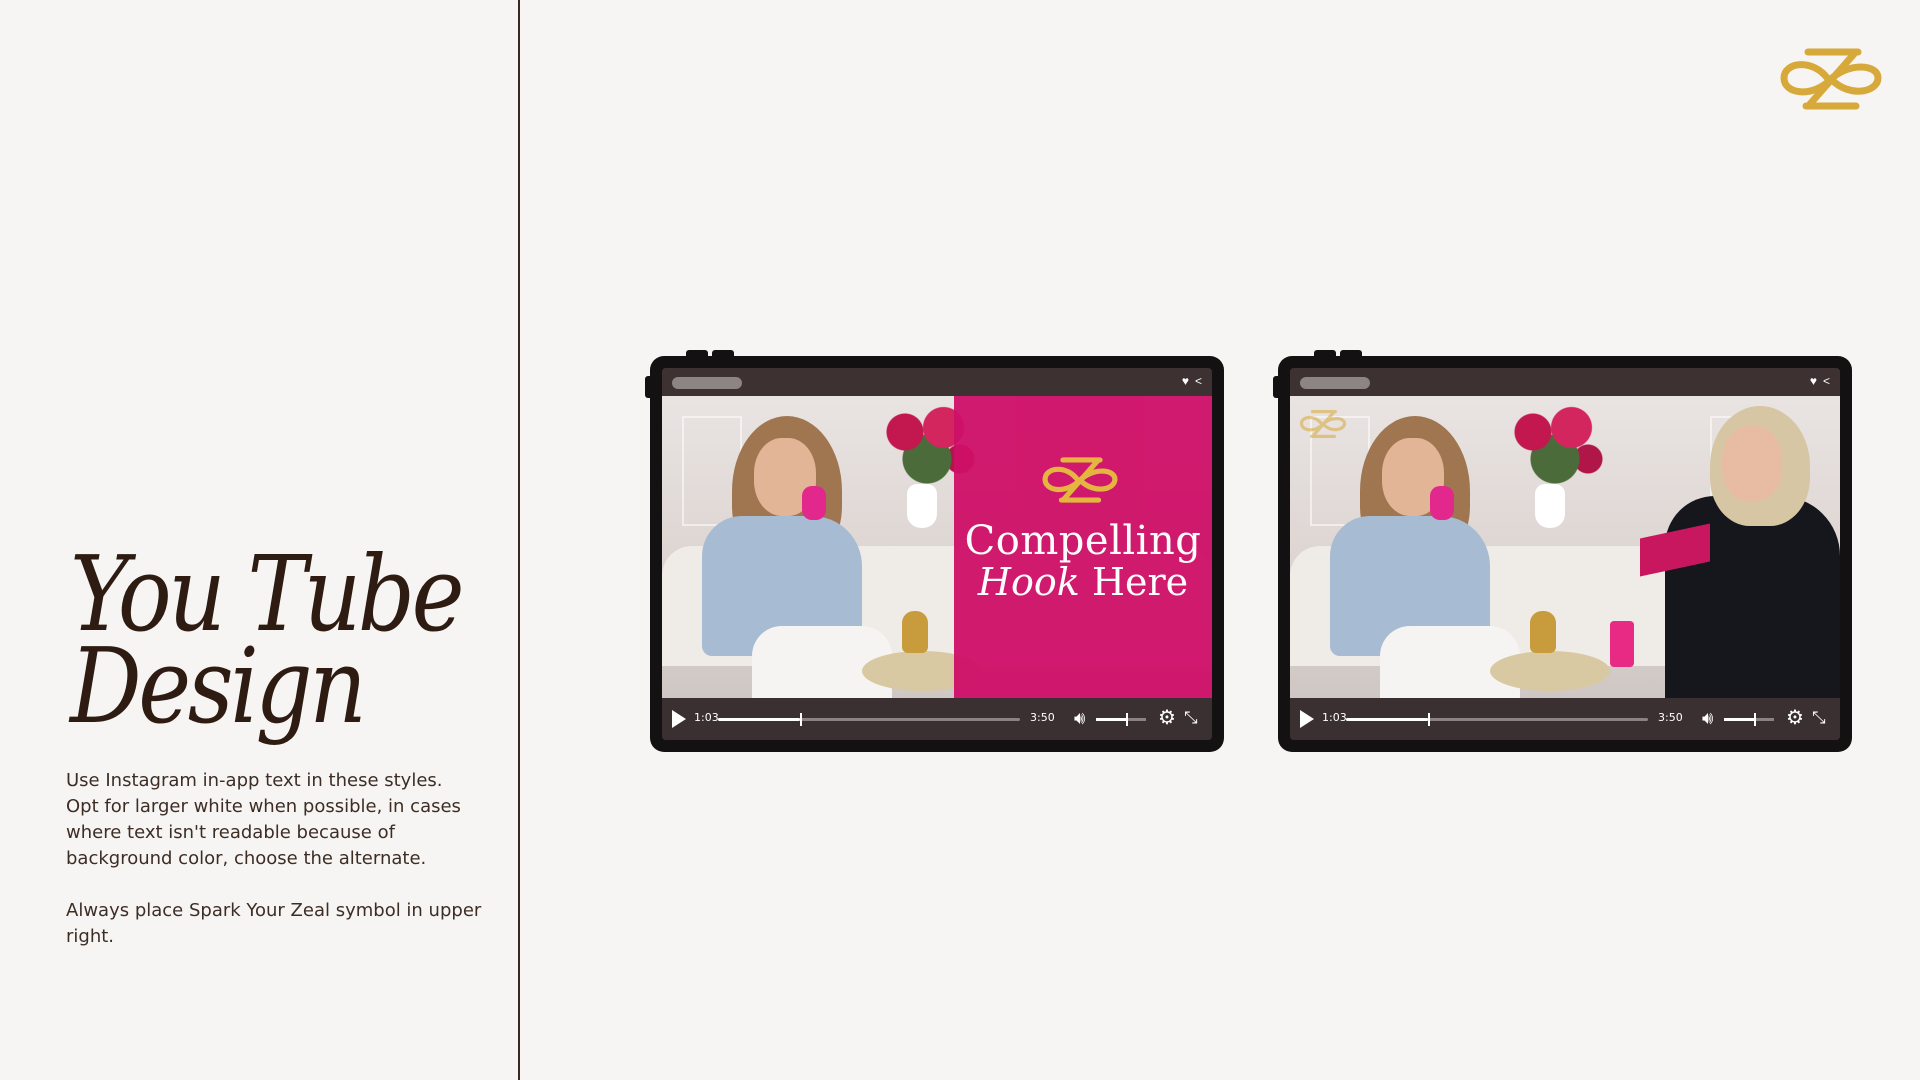  I want to click on vertical-divider, so click(519, 540).